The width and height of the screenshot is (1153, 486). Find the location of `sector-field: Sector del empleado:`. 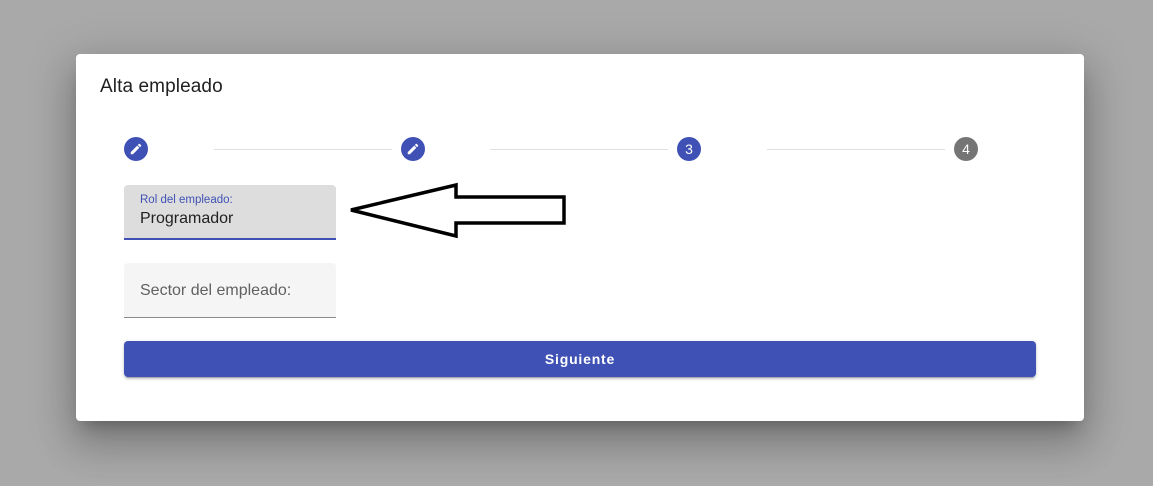

sector-field: Sector del empleado: is located at coordinates (230, 290).